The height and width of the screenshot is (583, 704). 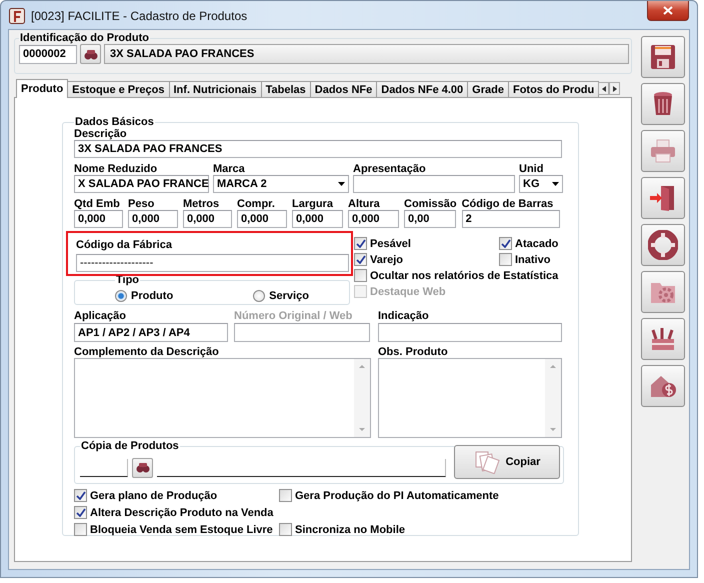 I want to click on input-field: 0,00, so click(x=430, y=219).